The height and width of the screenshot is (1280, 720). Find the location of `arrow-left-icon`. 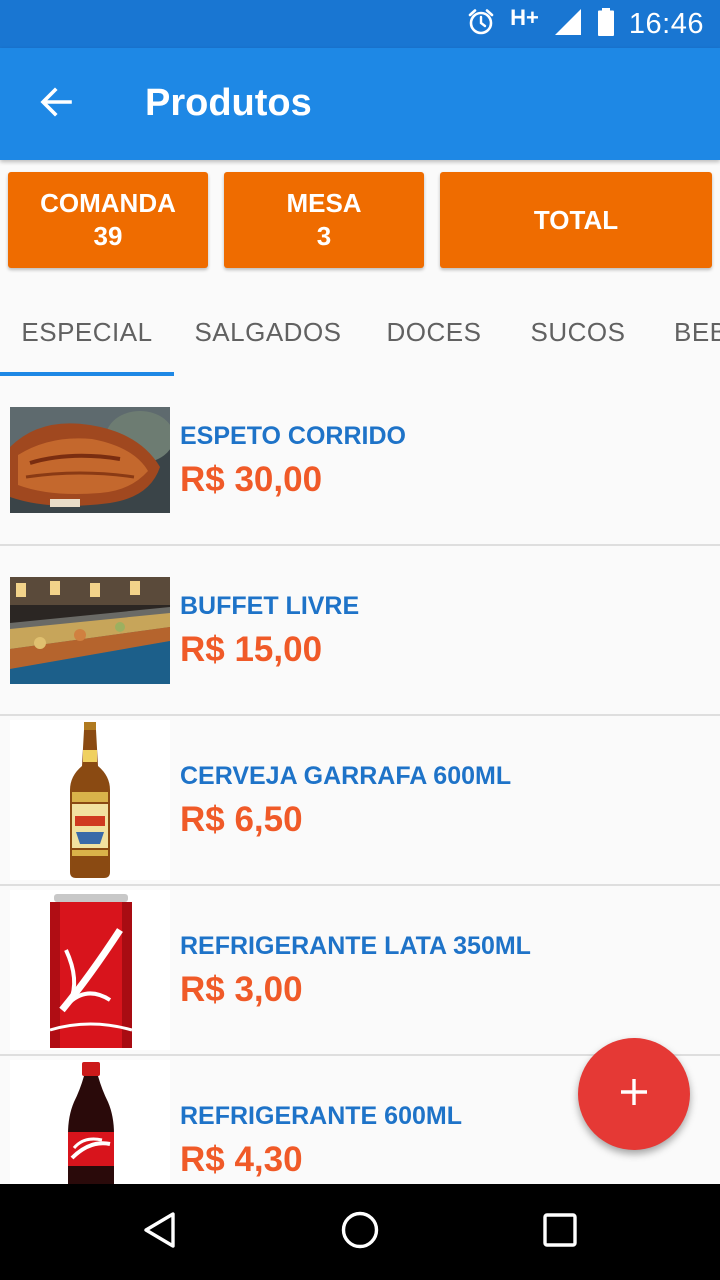

arrow-left-icon is located at coordinates (56, 104).